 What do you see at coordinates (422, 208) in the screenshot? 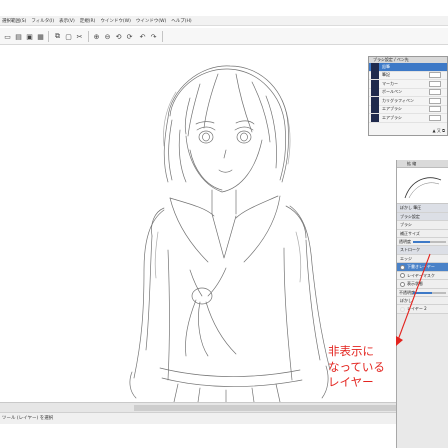
I see `dock-row-blur-pressure: ぼかし 筆圧` at bounding box center [422, 208].